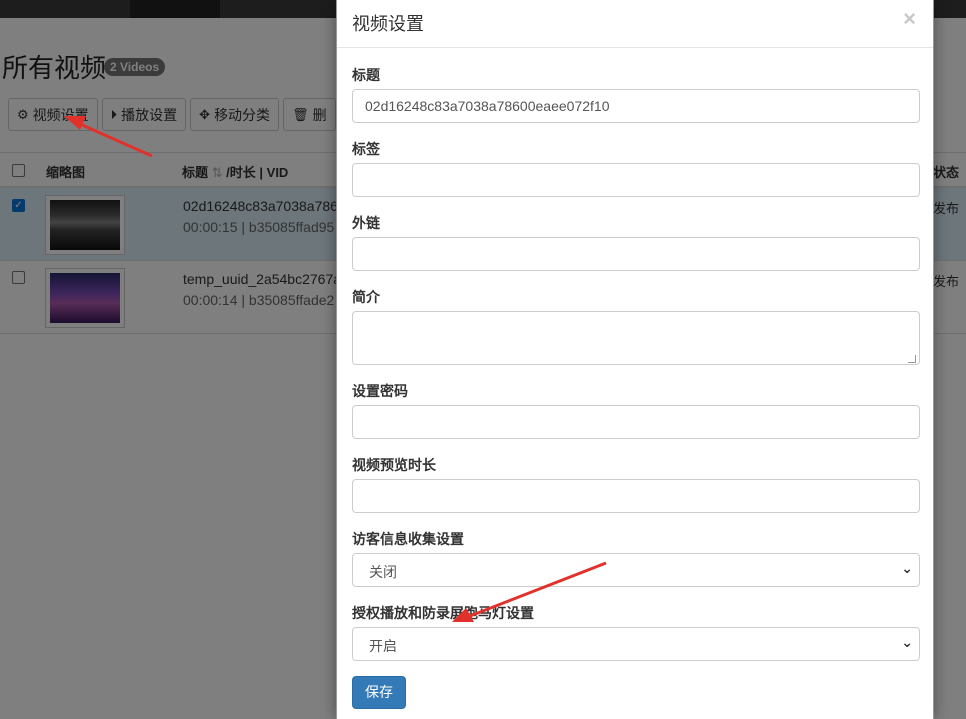 This screenshot has width=966, height=719. What do you see at coordinates (366, 223) in the screenshot?
I see `external-link-label: 外链` at bounding box center [366, 223].